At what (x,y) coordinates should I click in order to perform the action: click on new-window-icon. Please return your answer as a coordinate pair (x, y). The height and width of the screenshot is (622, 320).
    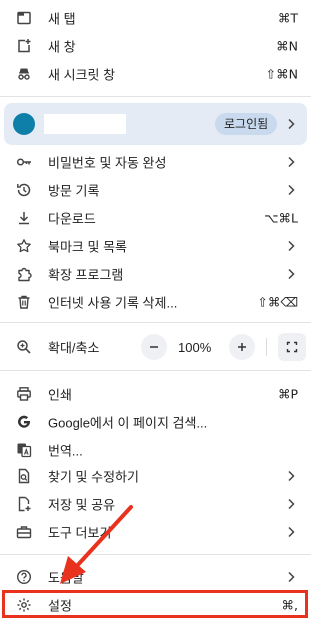
    Looking at the image, I should click on (24, 46).